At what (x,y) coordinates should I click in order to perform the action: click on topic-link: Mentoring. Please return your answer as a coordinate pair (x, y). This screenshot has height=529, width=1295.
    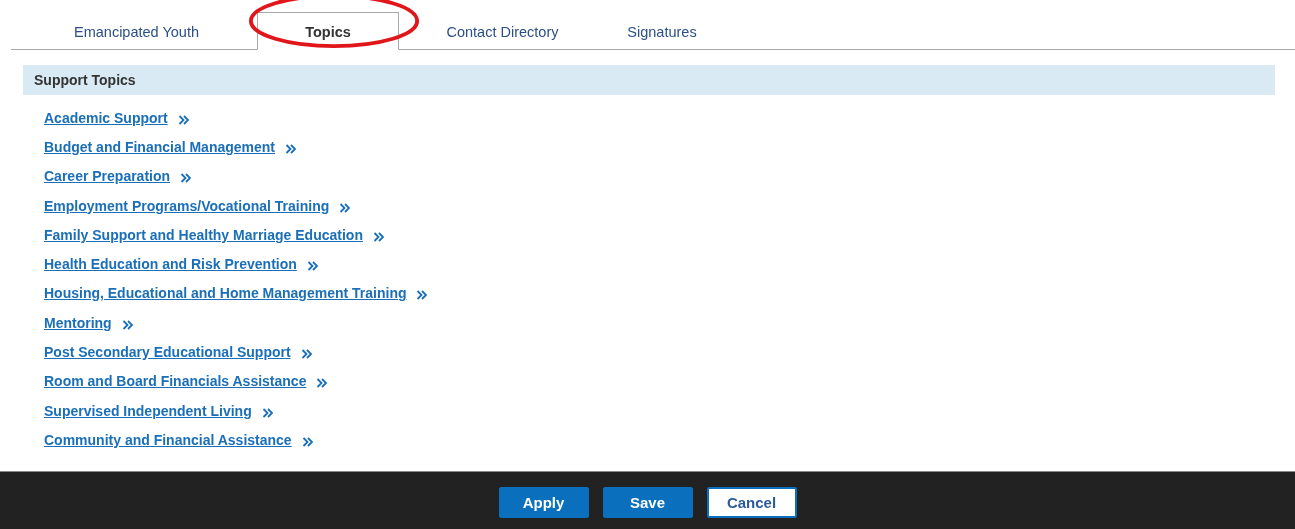
    Looking at the image, I should click on (78, 322).